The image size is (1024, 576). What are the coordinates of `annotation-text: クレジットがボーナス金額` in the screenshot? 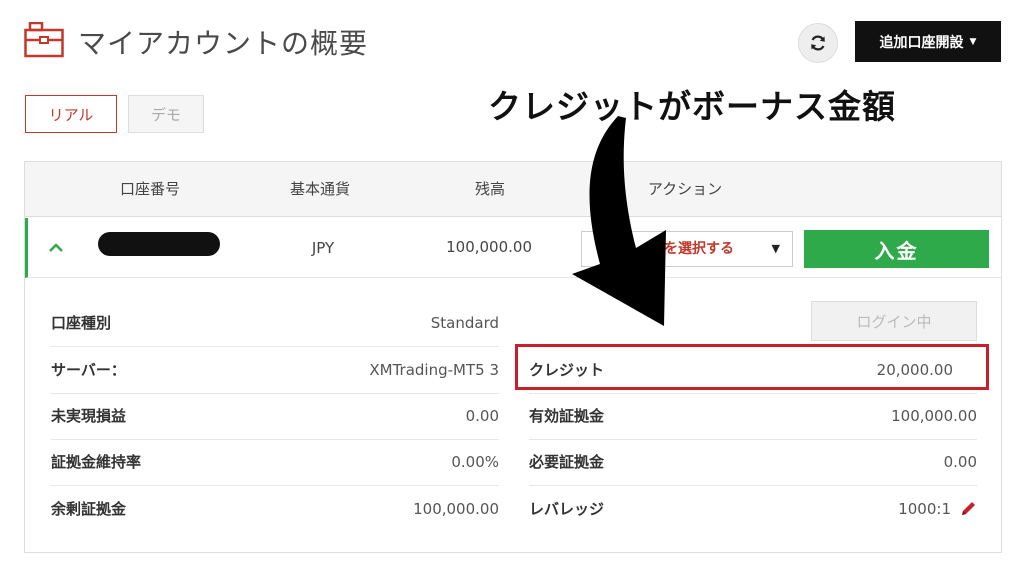 It's located at (692, 106).